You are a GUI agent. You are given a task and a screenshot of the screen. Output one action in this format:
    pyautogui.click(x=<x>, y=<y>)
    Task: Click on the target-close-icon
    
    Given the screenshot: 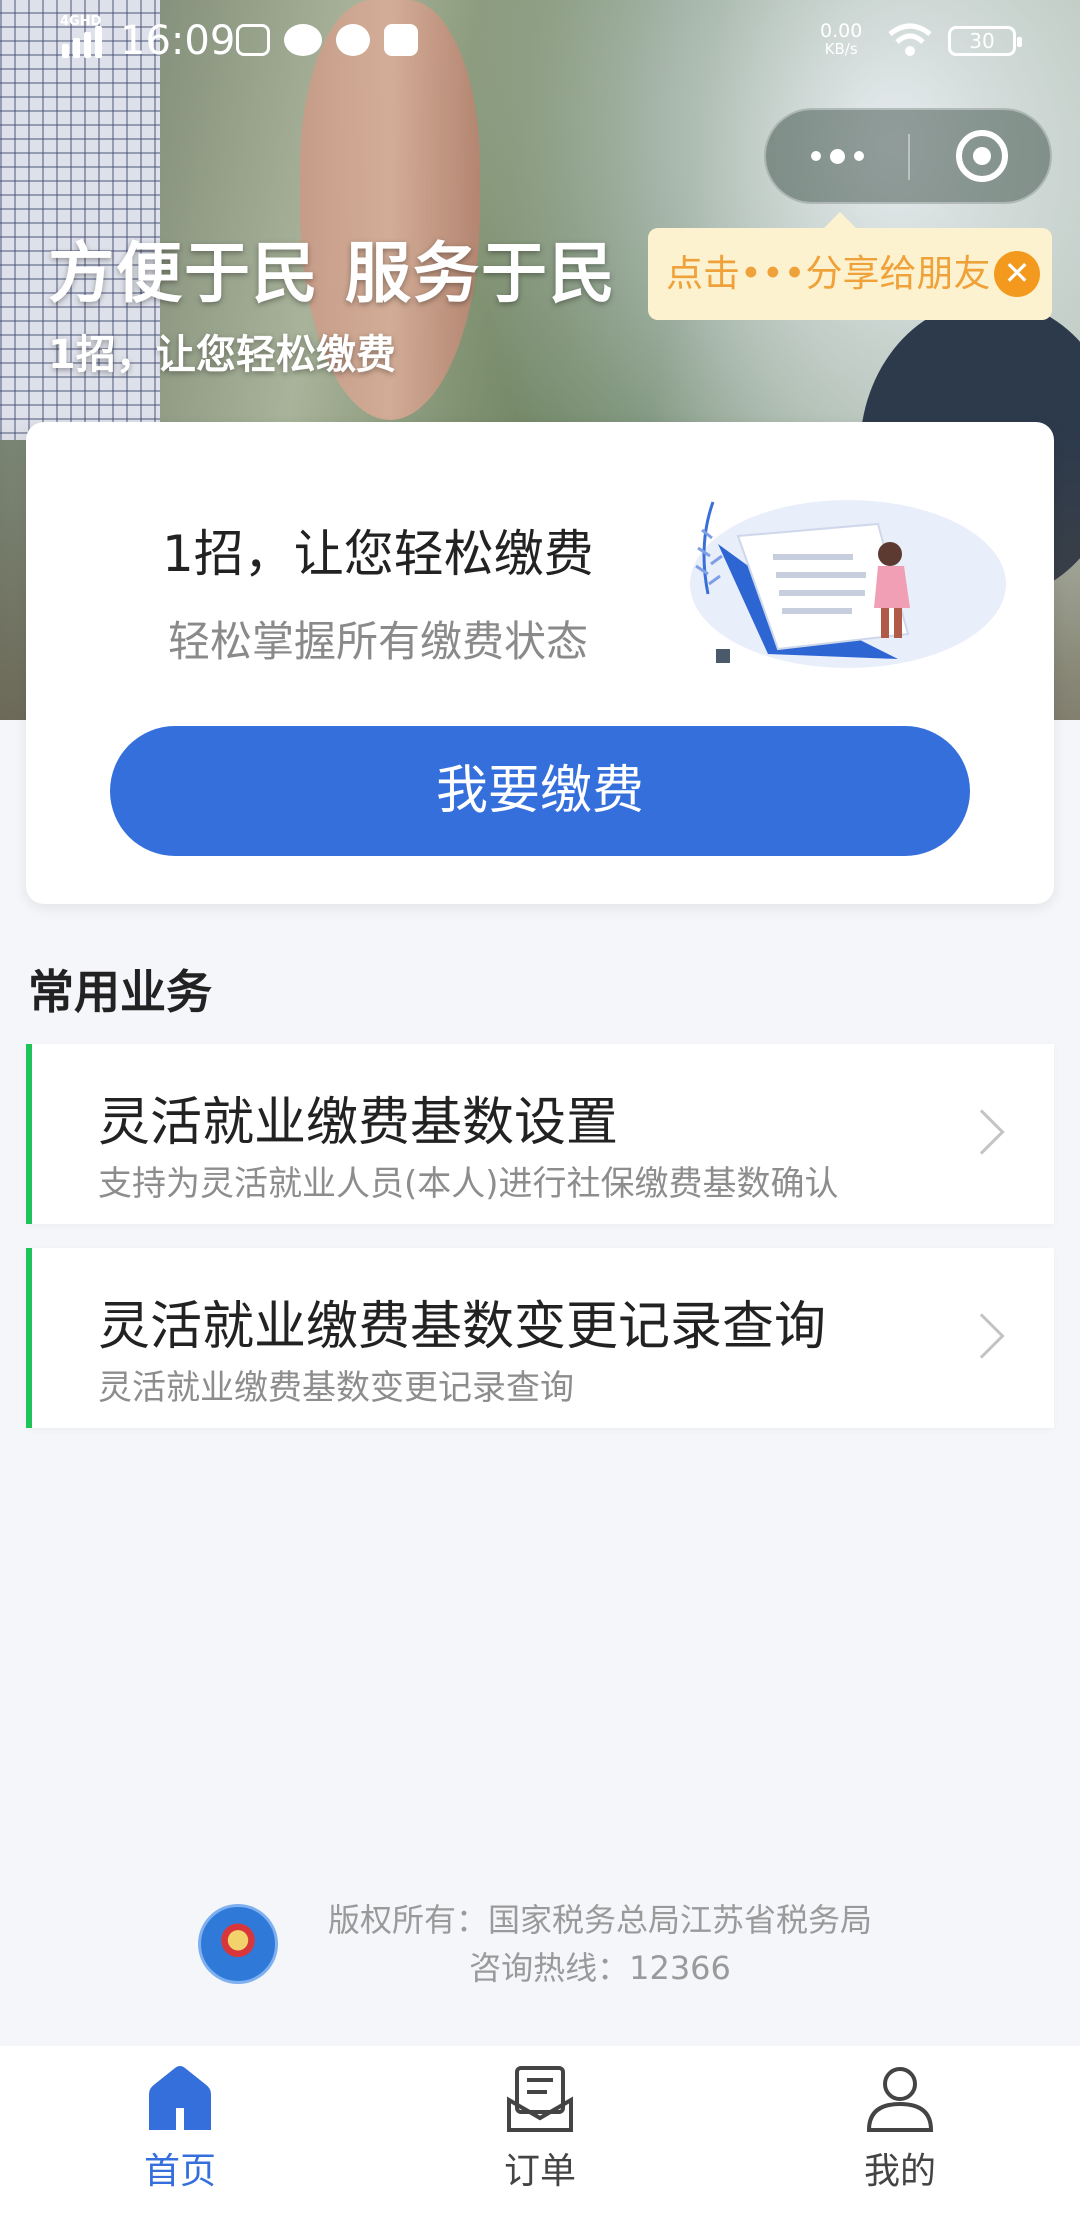 What is the action you would take?
    pyautogui.click(x=982, y=156)
    